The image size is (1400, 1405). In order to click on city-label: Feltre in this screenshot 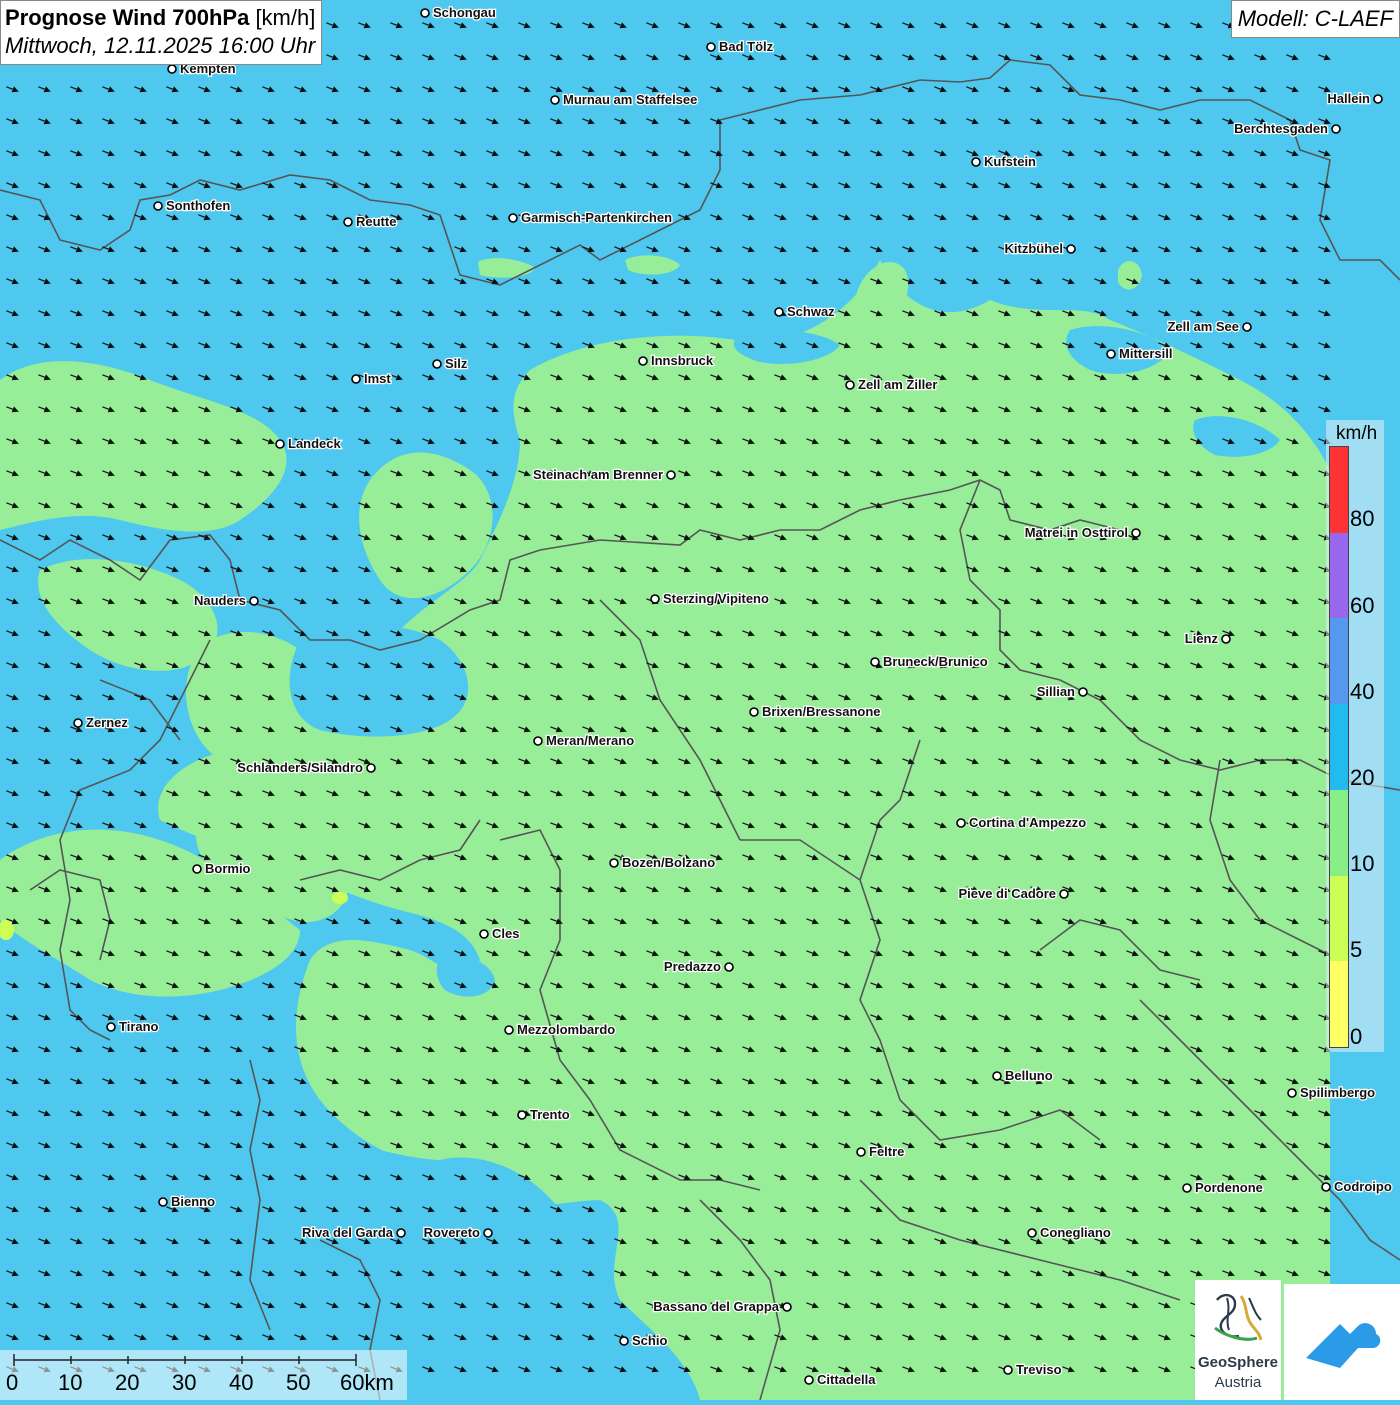, I will do `click(886, 1151)`.